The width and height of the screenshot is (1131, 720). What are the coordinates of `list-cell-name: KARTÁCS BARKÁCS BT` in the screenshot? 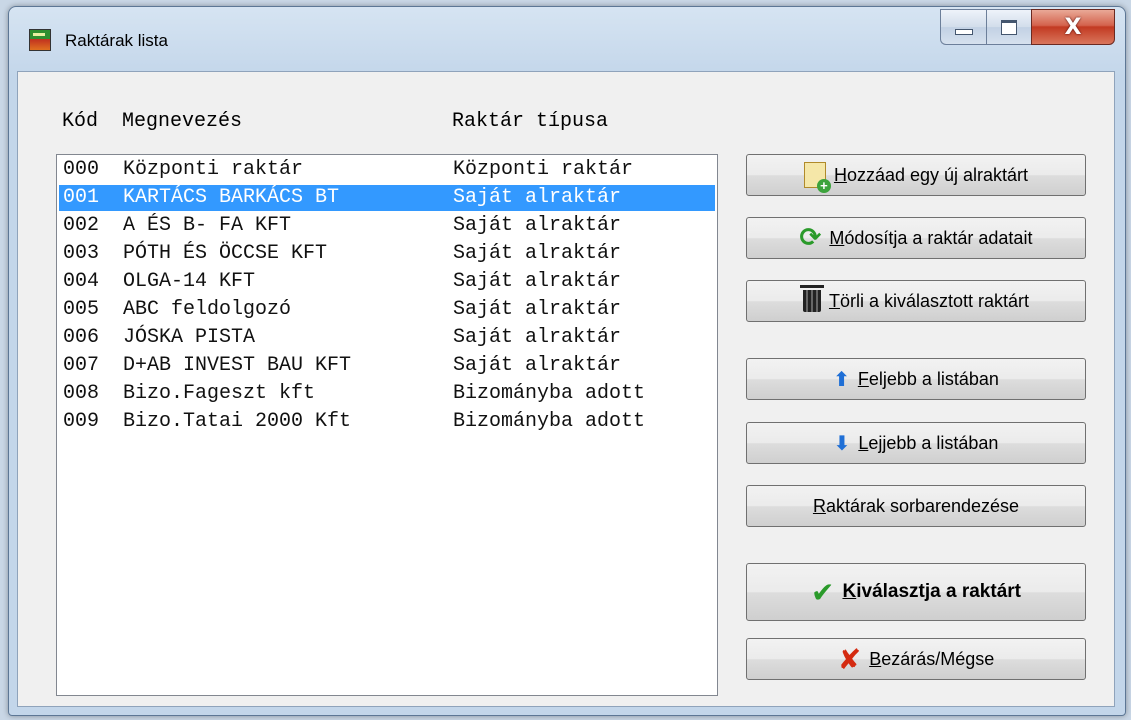 It's located at (231, 197).